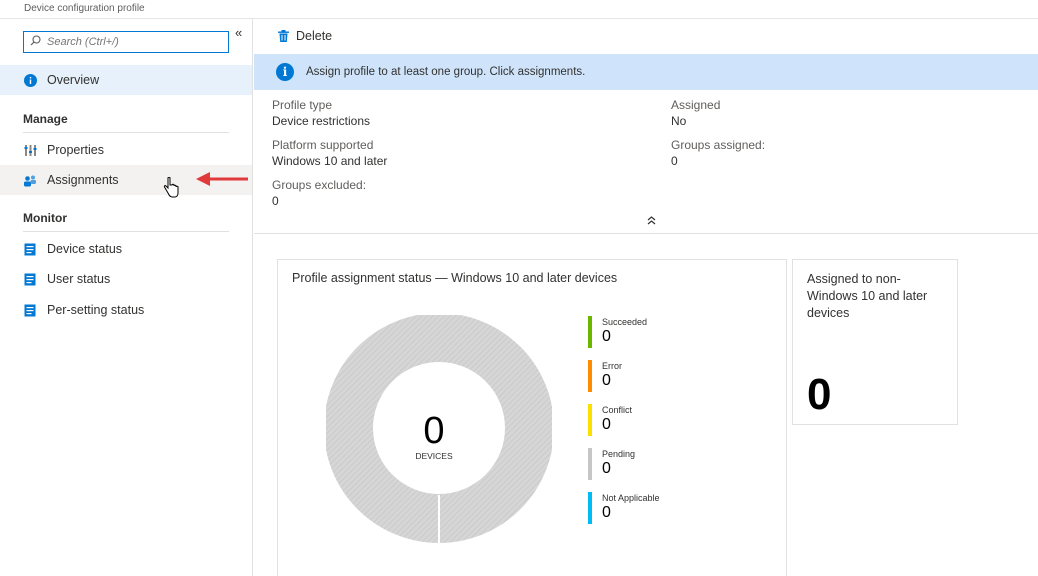 This screenshot has height=576, width=1038. I want to click on legend-error: Error 0, so click(605, 376).